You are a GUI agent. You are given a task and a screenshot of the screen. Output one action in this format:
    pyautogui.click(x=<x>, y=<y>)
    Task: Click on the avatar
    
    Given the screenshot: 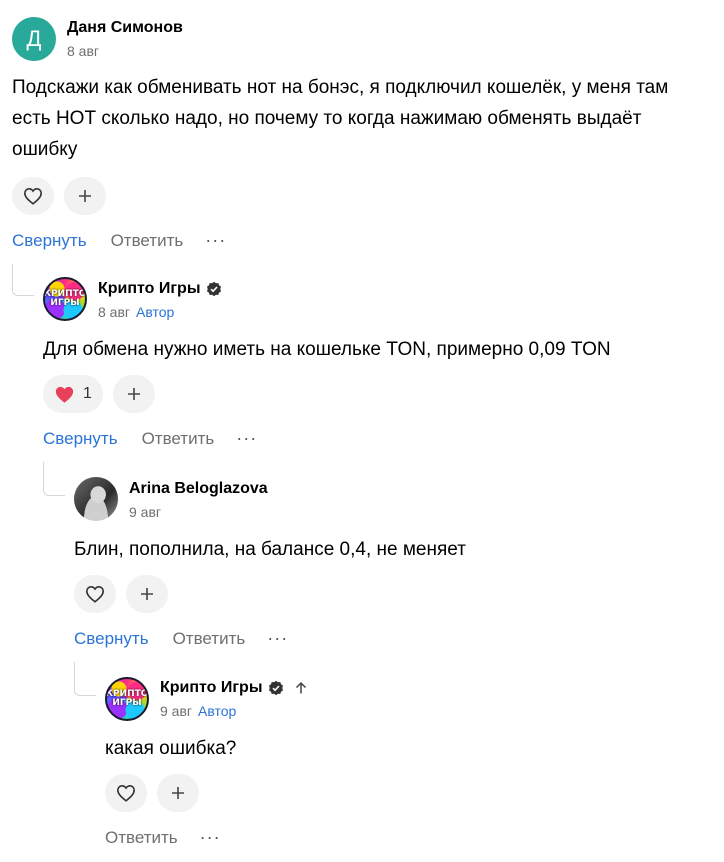 What is the action you would take?
    pyautogui.click(x=96, y=499)
    